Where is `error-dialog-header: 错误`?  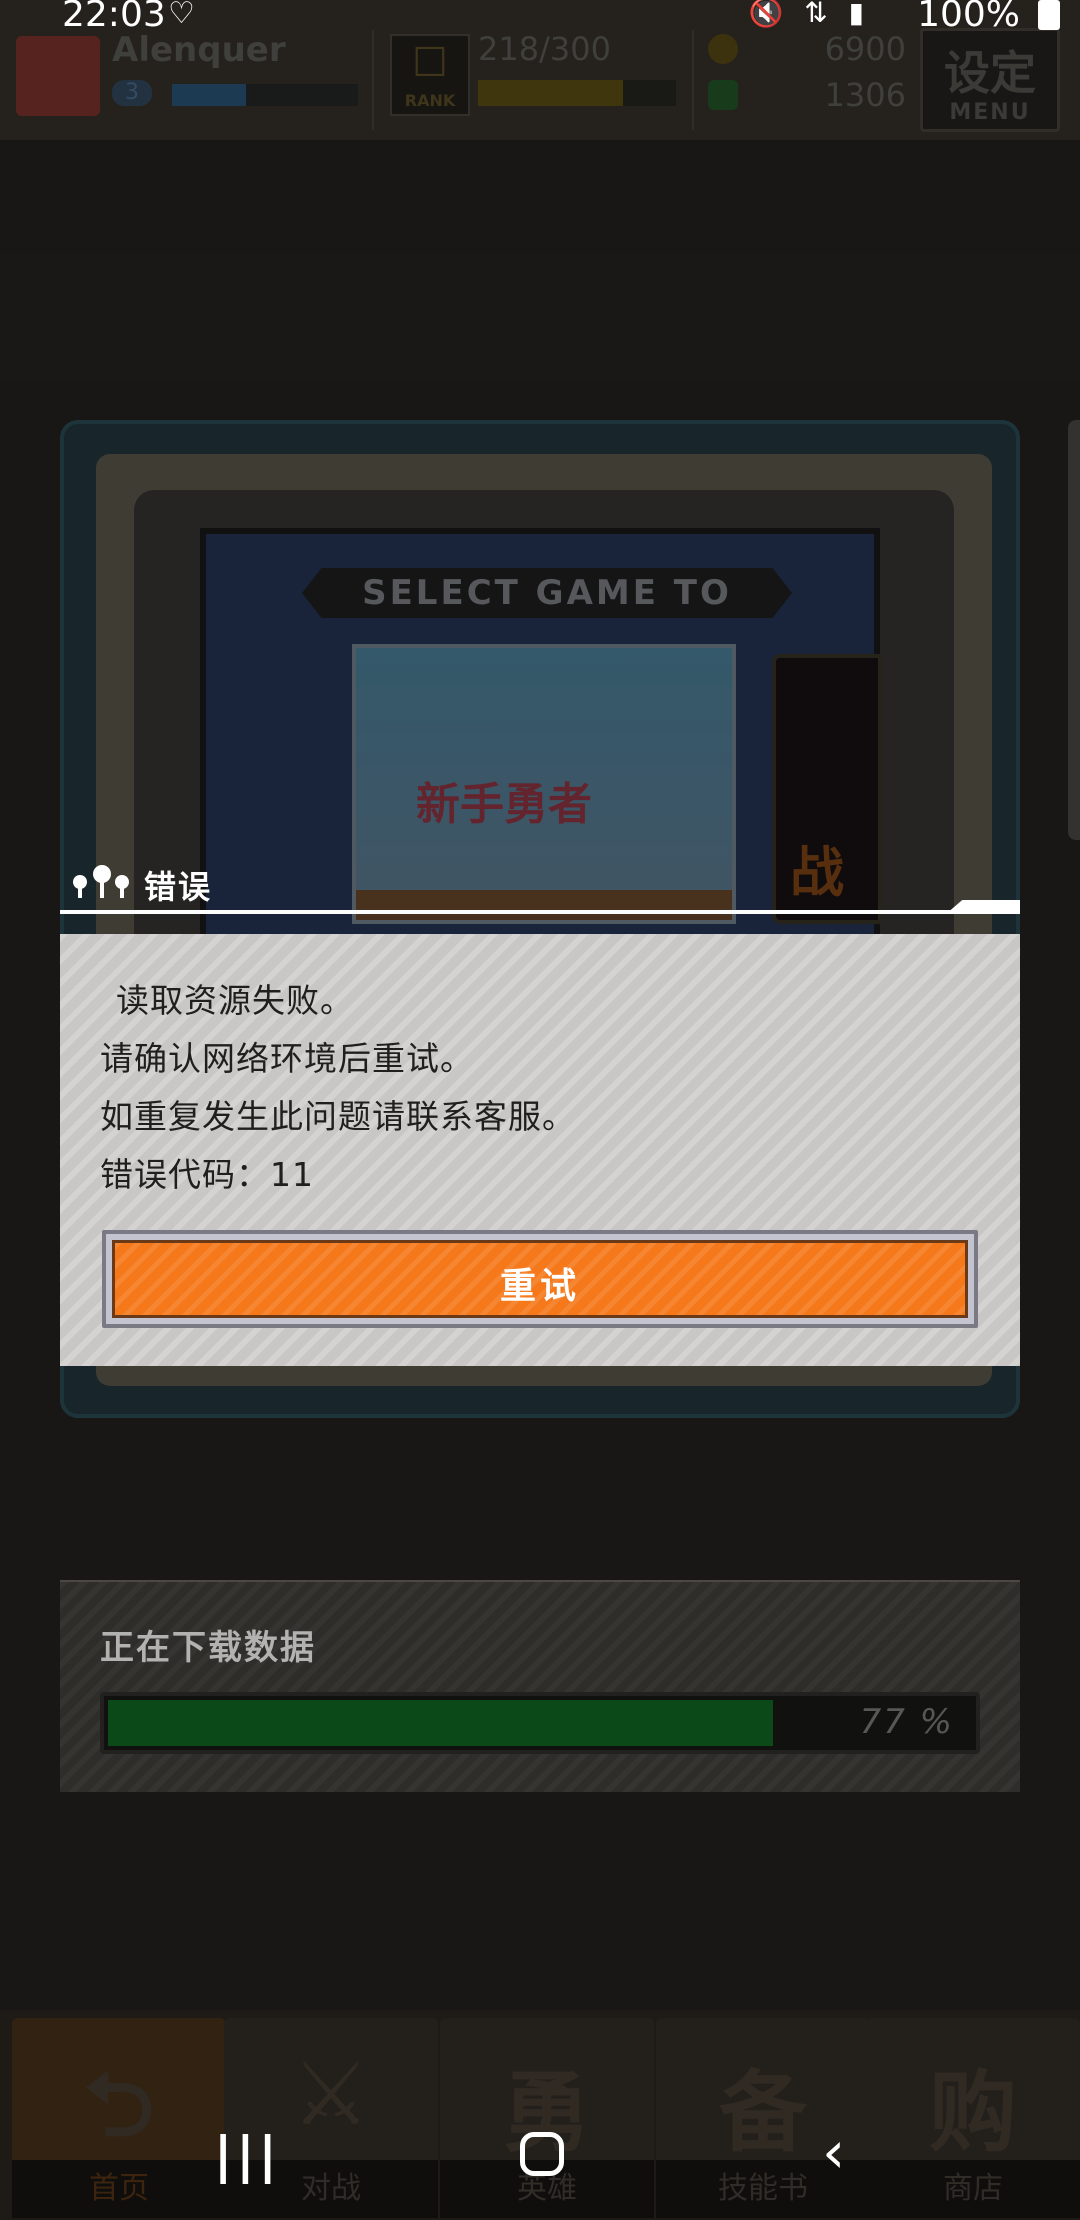 error-dialog-header: 错误 is located at coordinates (540, 887).